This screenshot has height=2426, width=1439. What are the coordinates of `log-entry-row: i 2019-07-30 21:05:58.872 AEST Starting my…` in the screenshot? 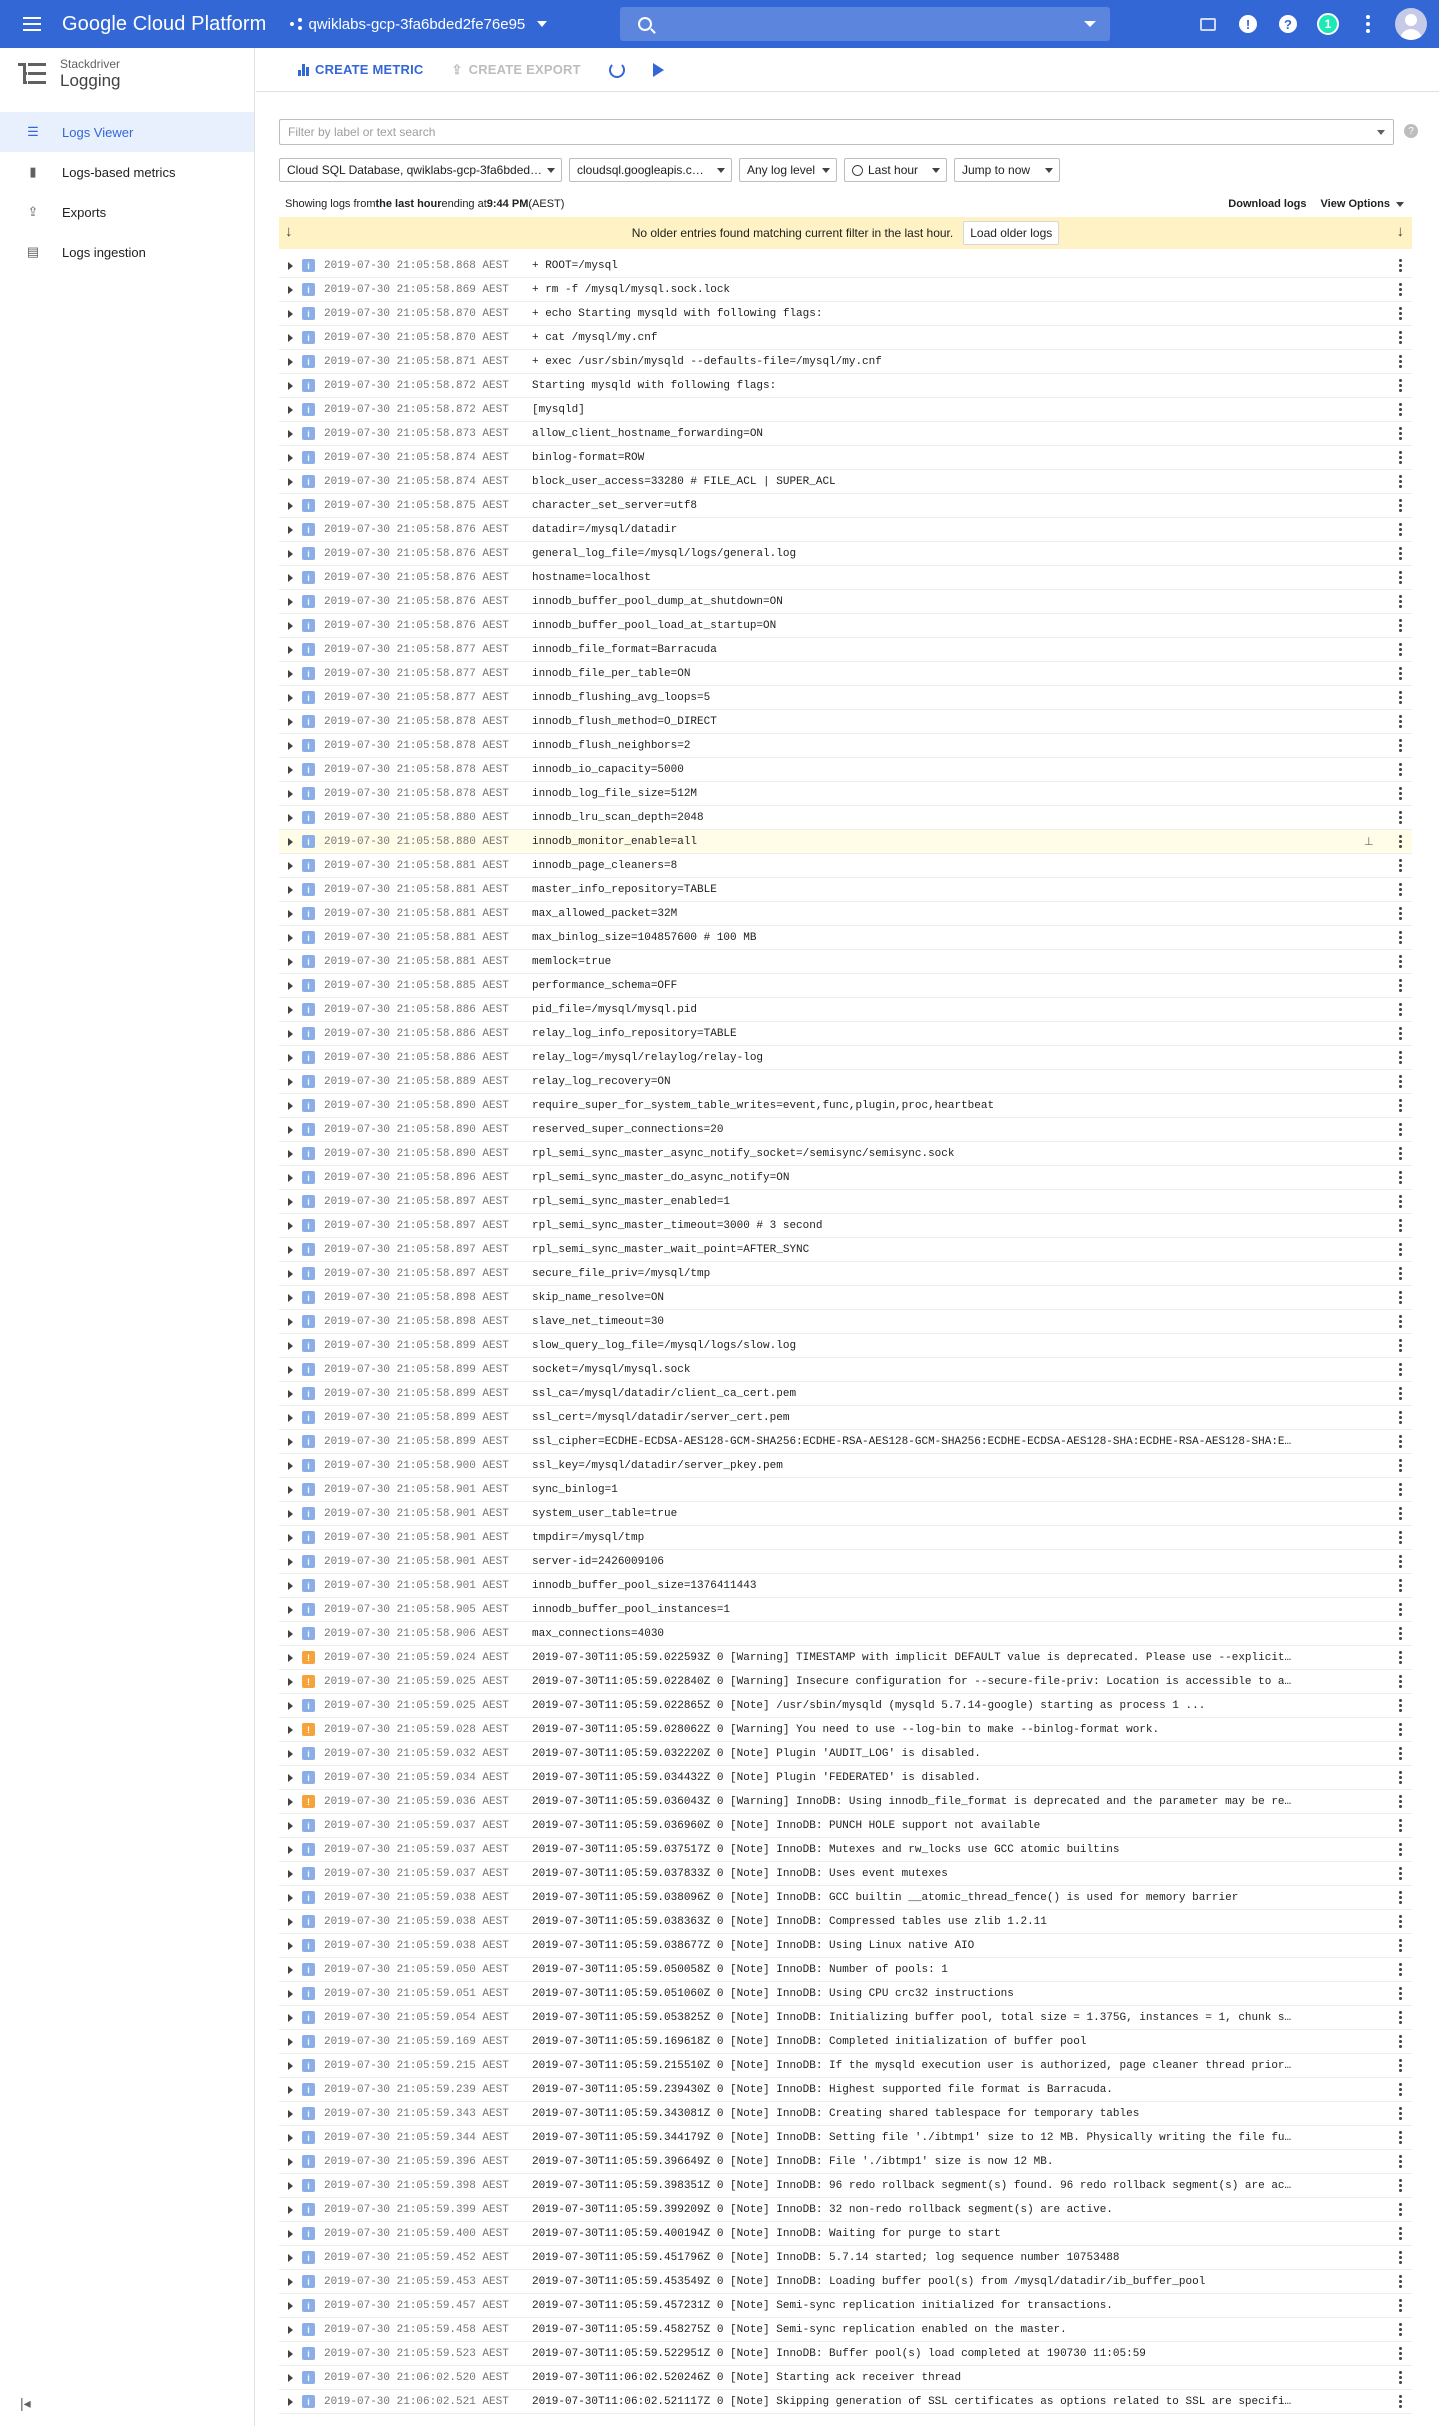 It's located at (845, 386).